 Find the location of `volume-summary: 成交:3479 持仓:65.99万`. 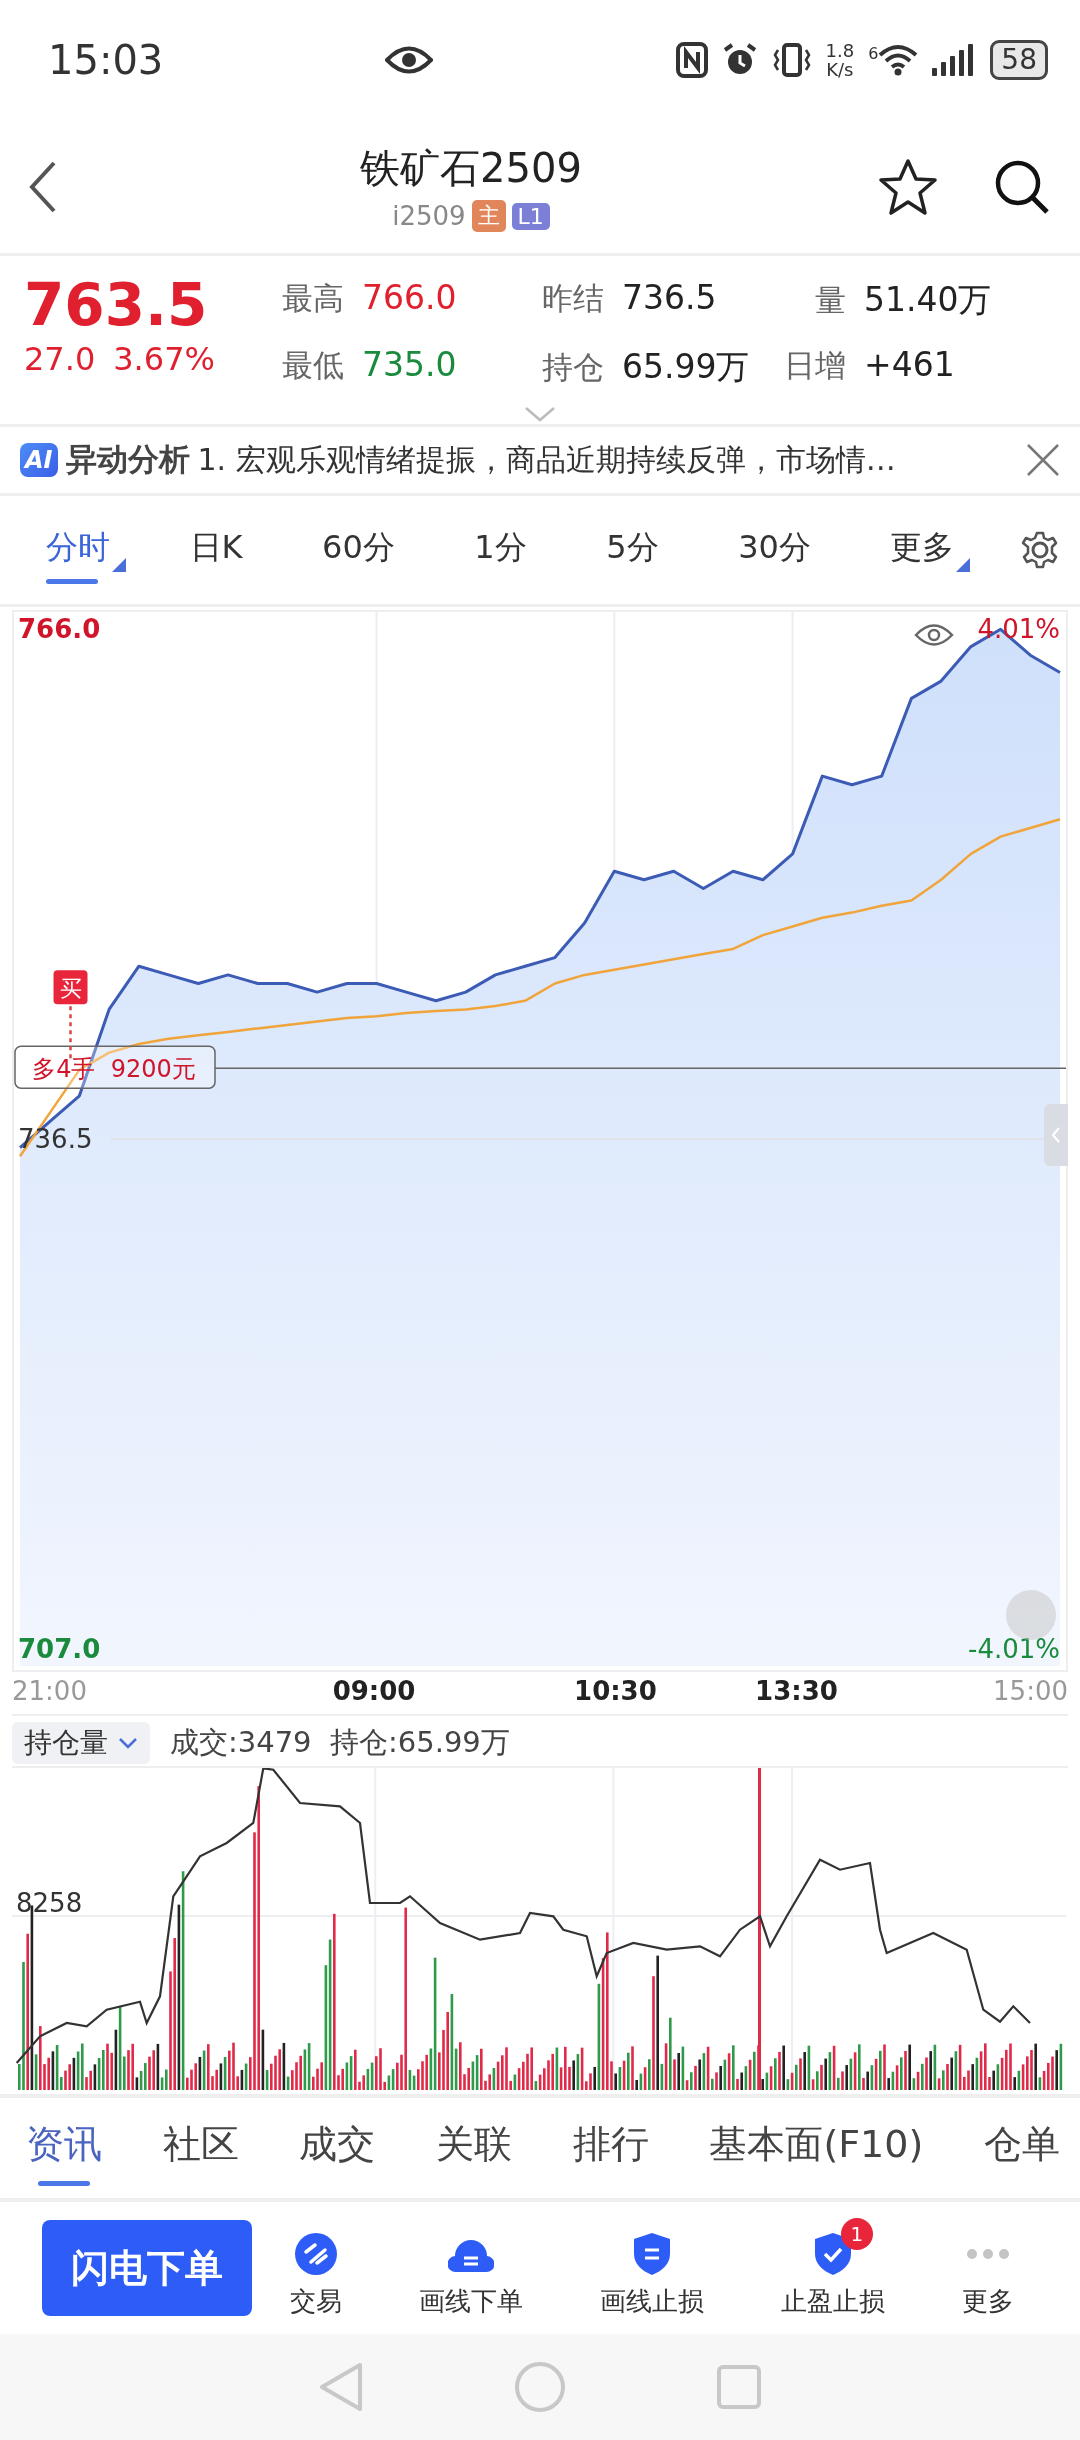

volume-summary: 成交:3479 持仓:65.99万 is located at coordinates (340, 1742).